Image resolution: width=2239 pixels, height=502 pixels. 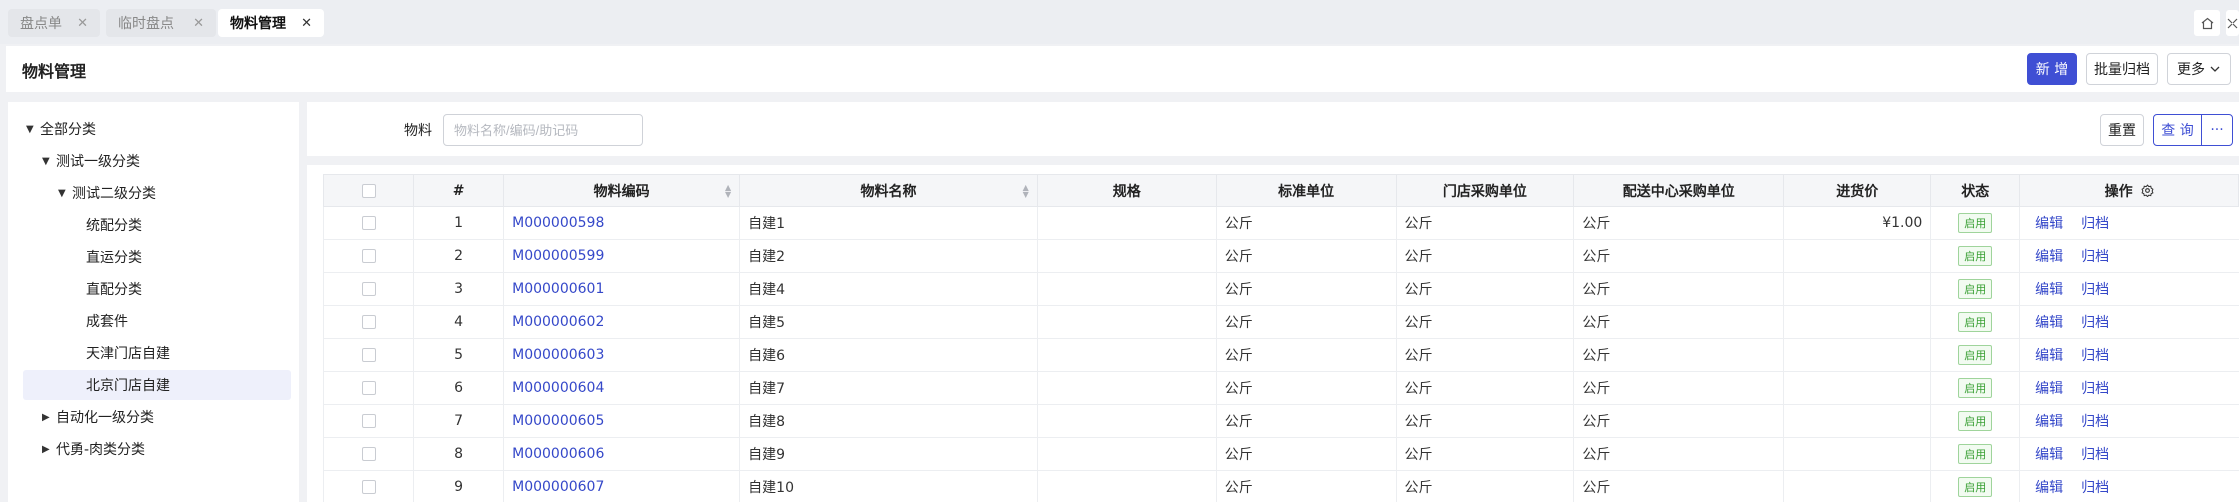 What do you see at coordinates (2199, 69) in the screenshot?
I see `more-button: 更多` at bounding box center [2199, 69].